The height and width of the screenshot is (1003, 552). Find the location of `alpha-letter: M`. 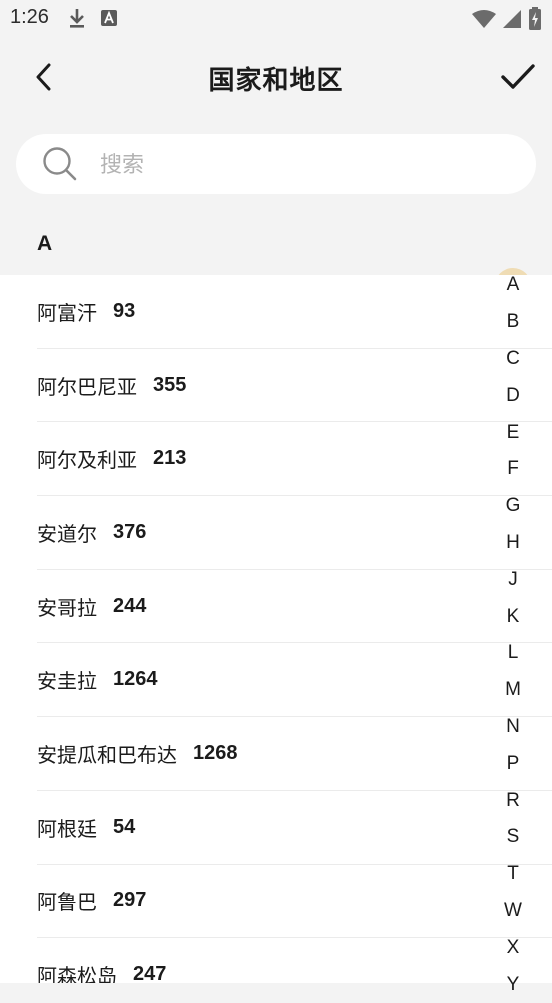

alpha-letter: M is located at coordinates (513, 690).